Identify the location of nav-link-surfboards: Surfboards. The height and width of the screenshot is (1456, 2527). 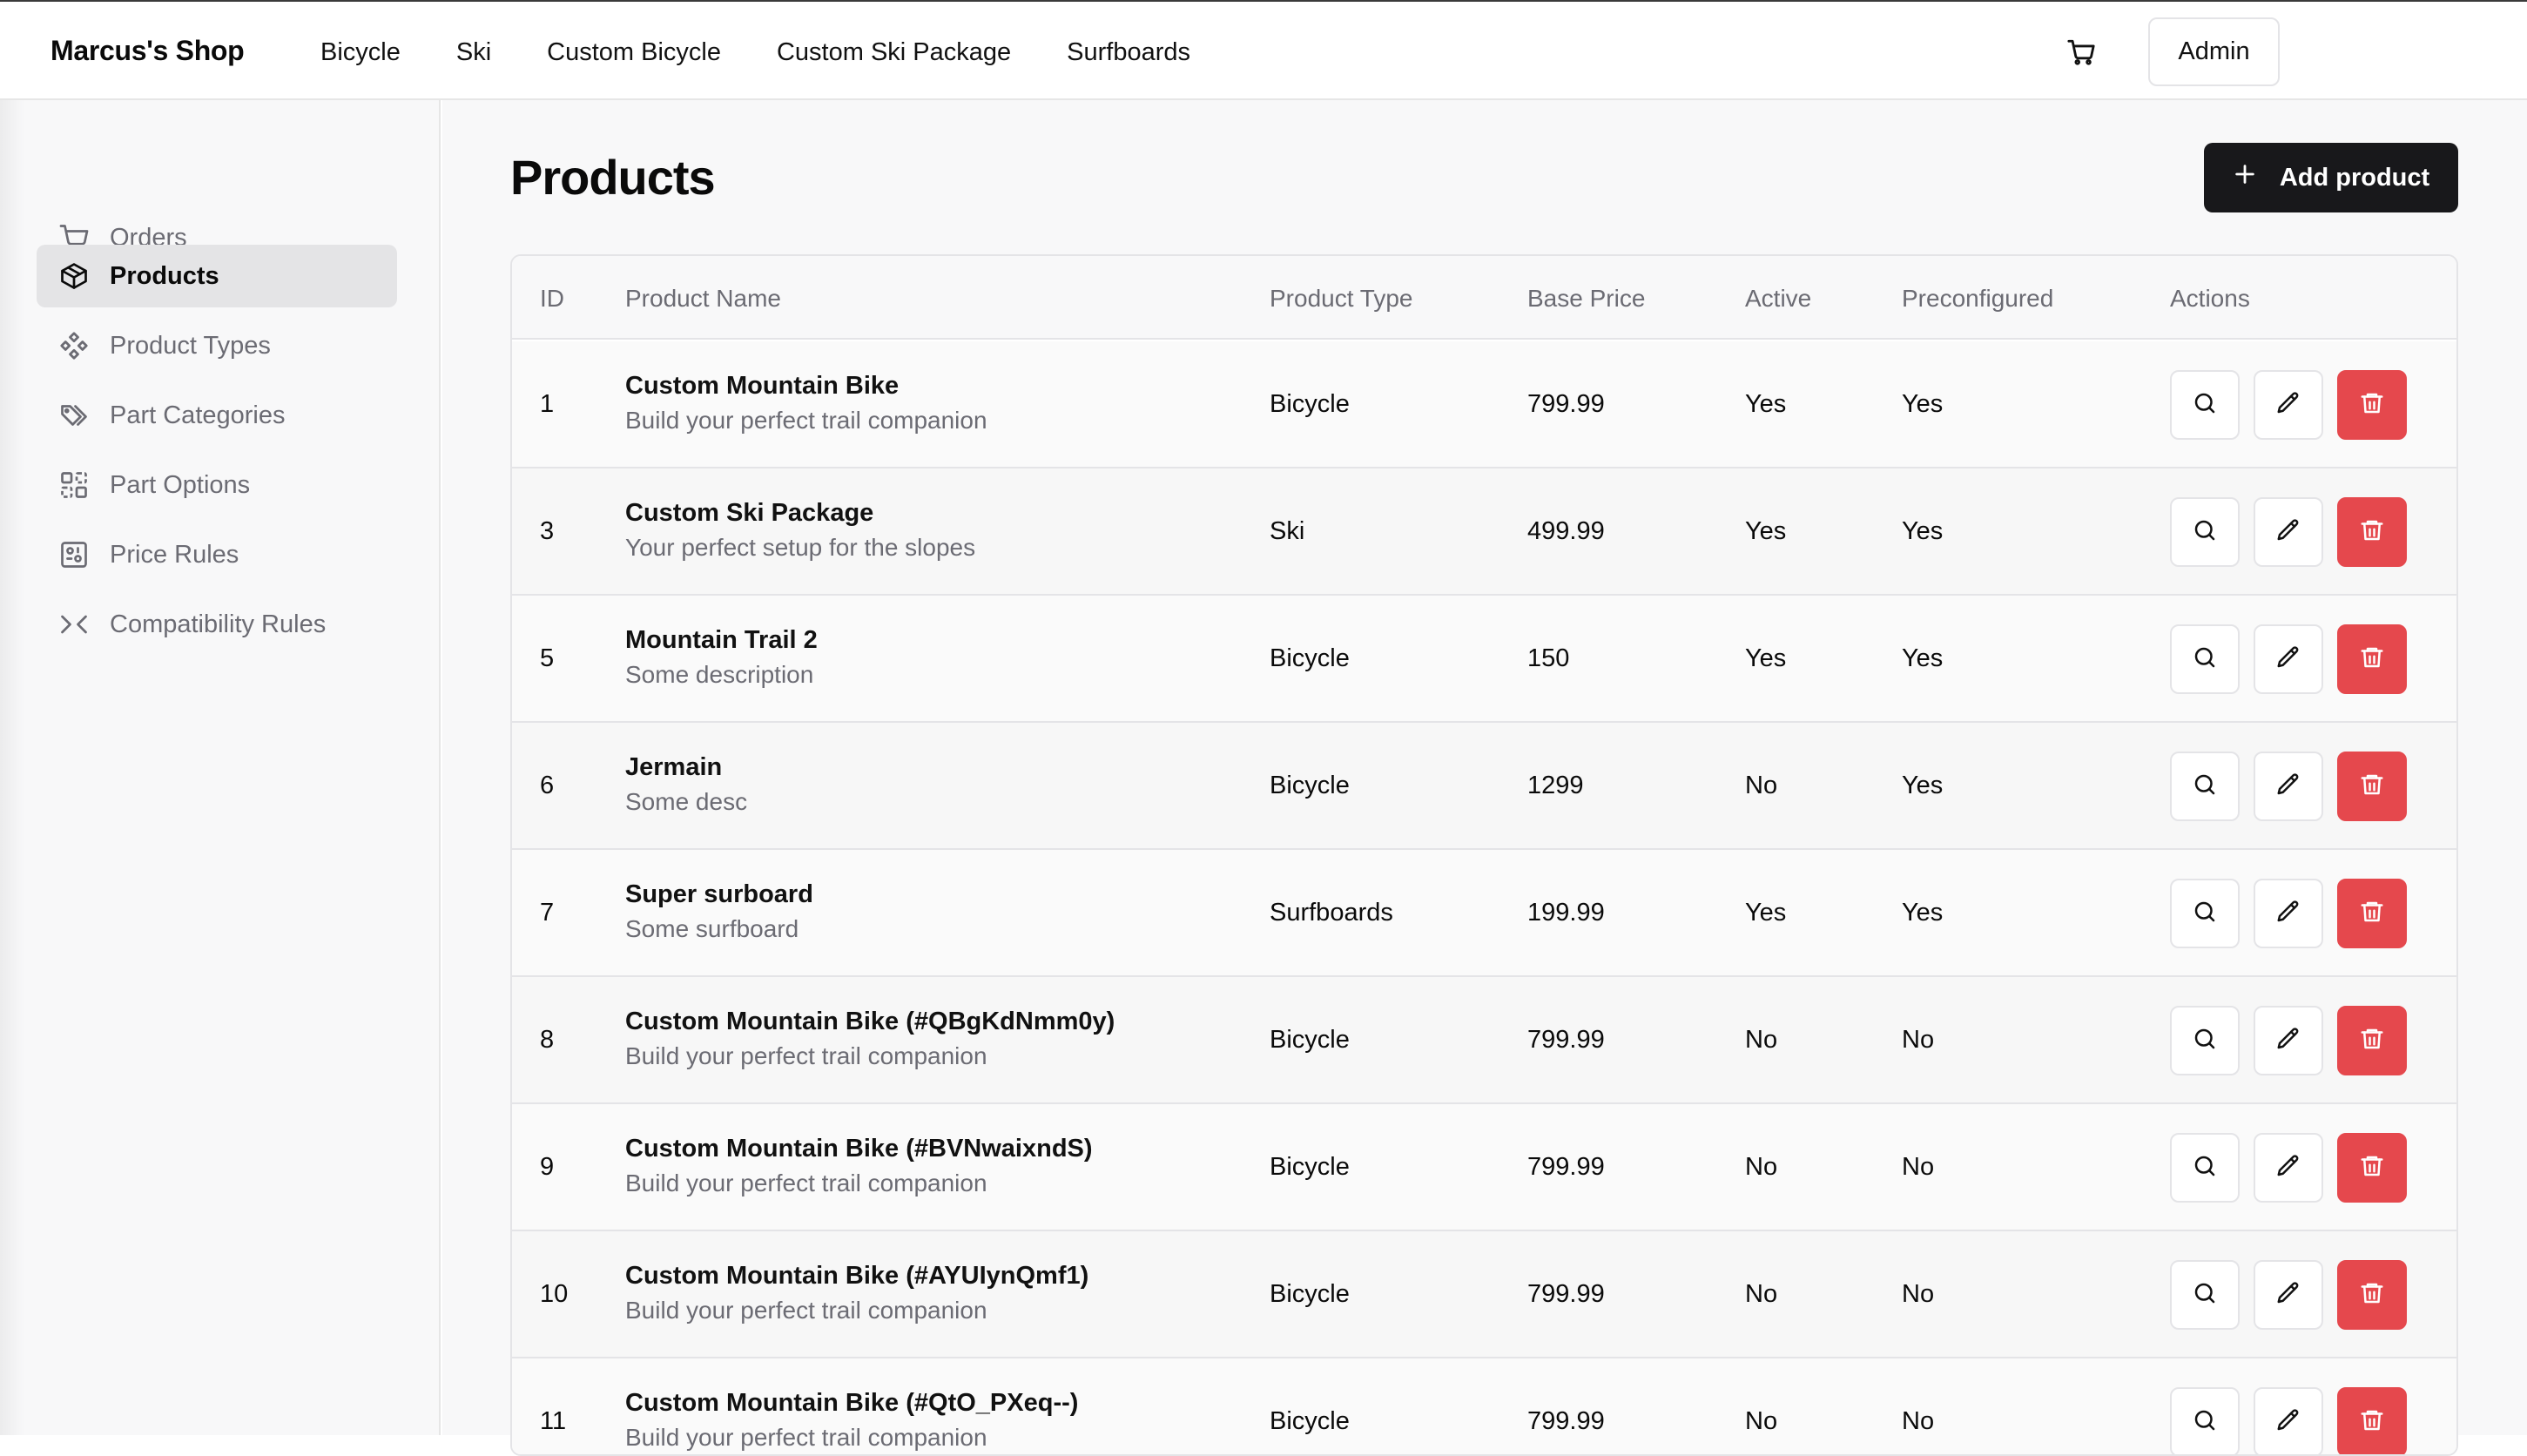
(1129, 52).